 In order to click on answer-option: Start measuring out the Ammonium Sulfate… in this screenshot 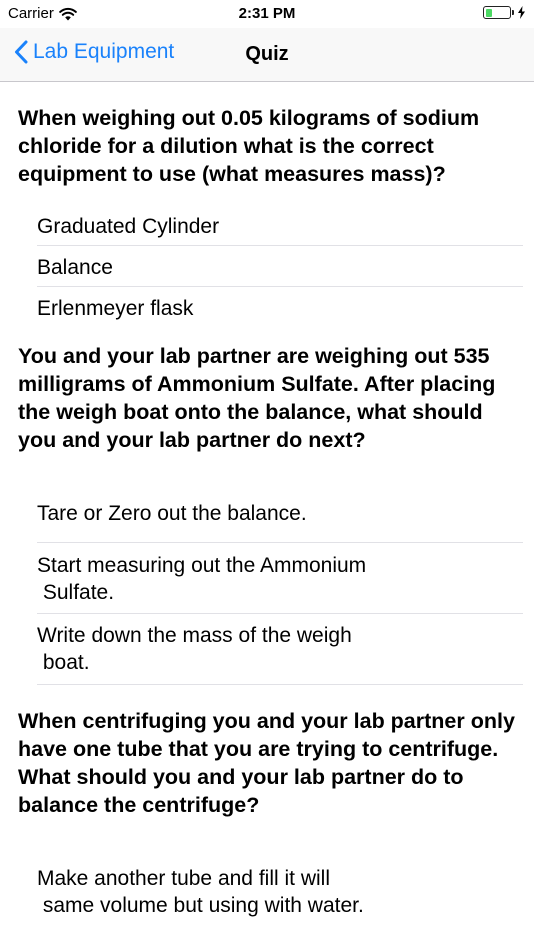, I will do `click(280, 578)`.